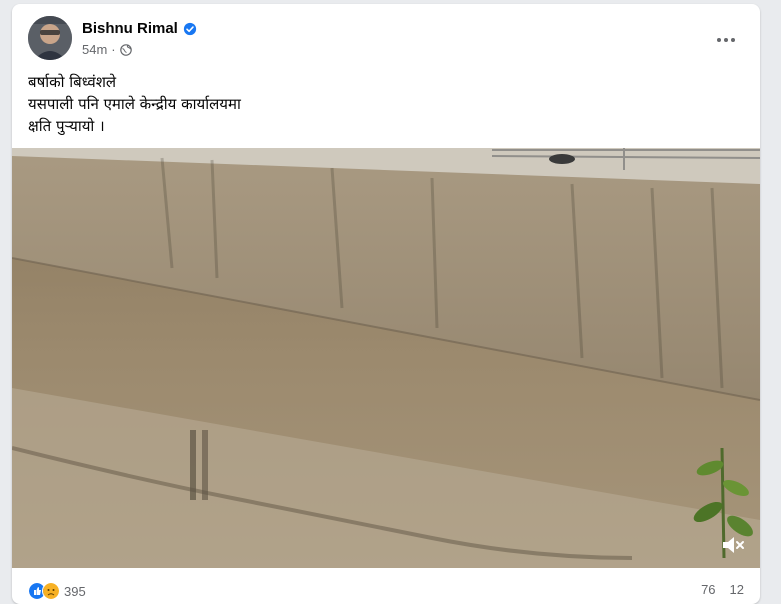 The image size is (781, 604). What do you see at coordinates (50, 38) in the screenshot?
I see `author-avatar` at bounding box center [50, 38].